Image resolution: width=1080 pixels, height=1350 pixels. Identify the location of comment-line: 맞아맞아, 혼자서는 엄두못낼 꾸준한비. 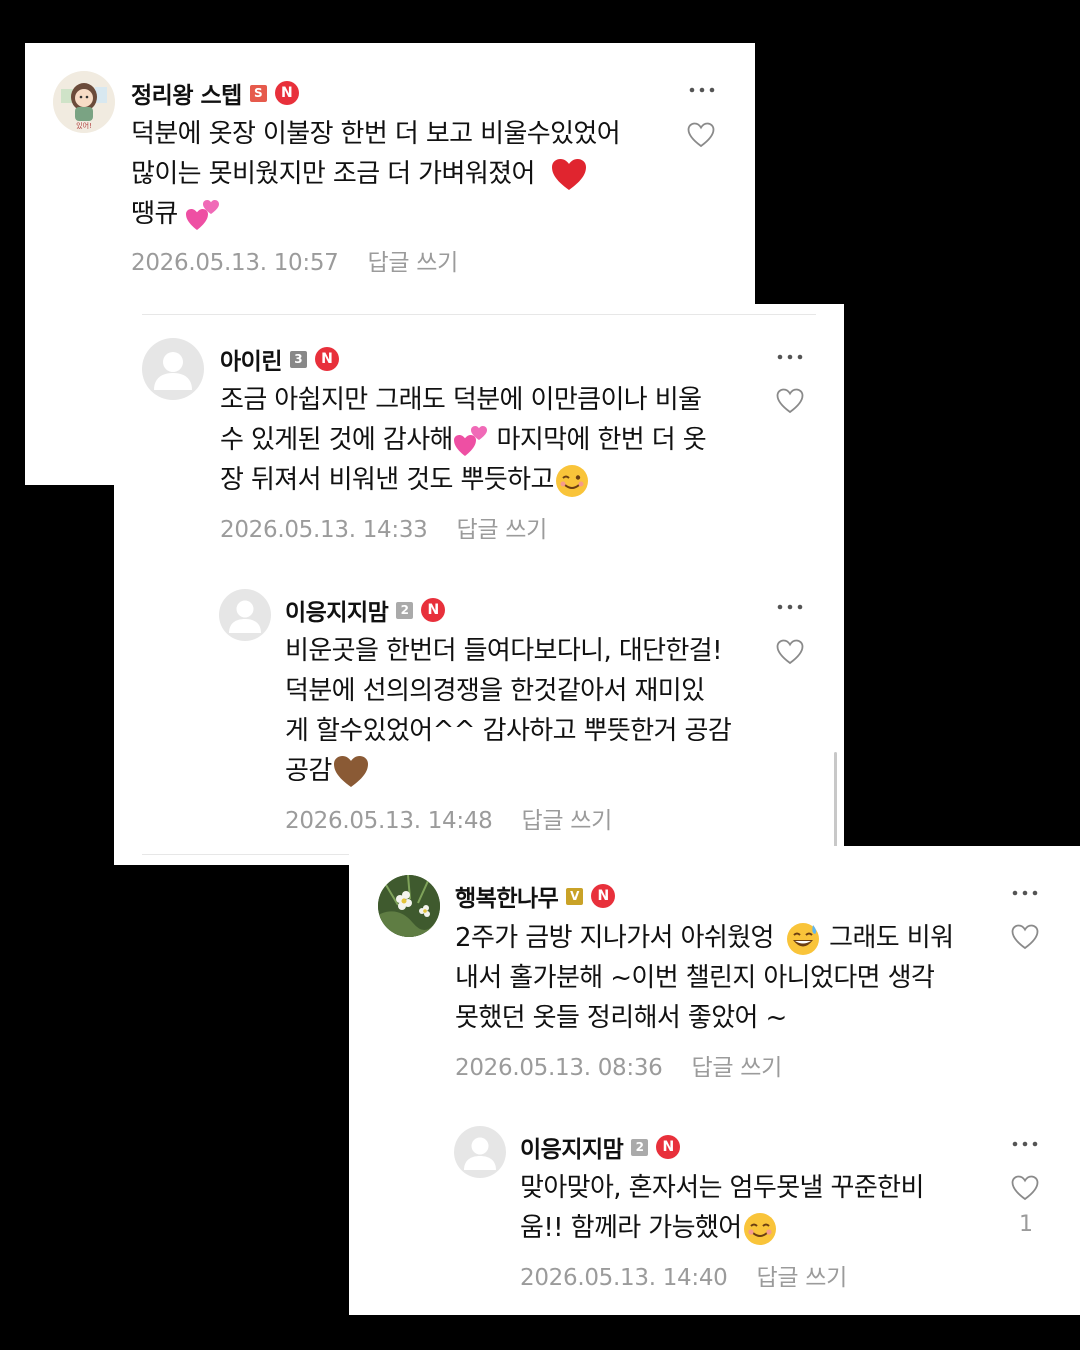
(722, 1188).